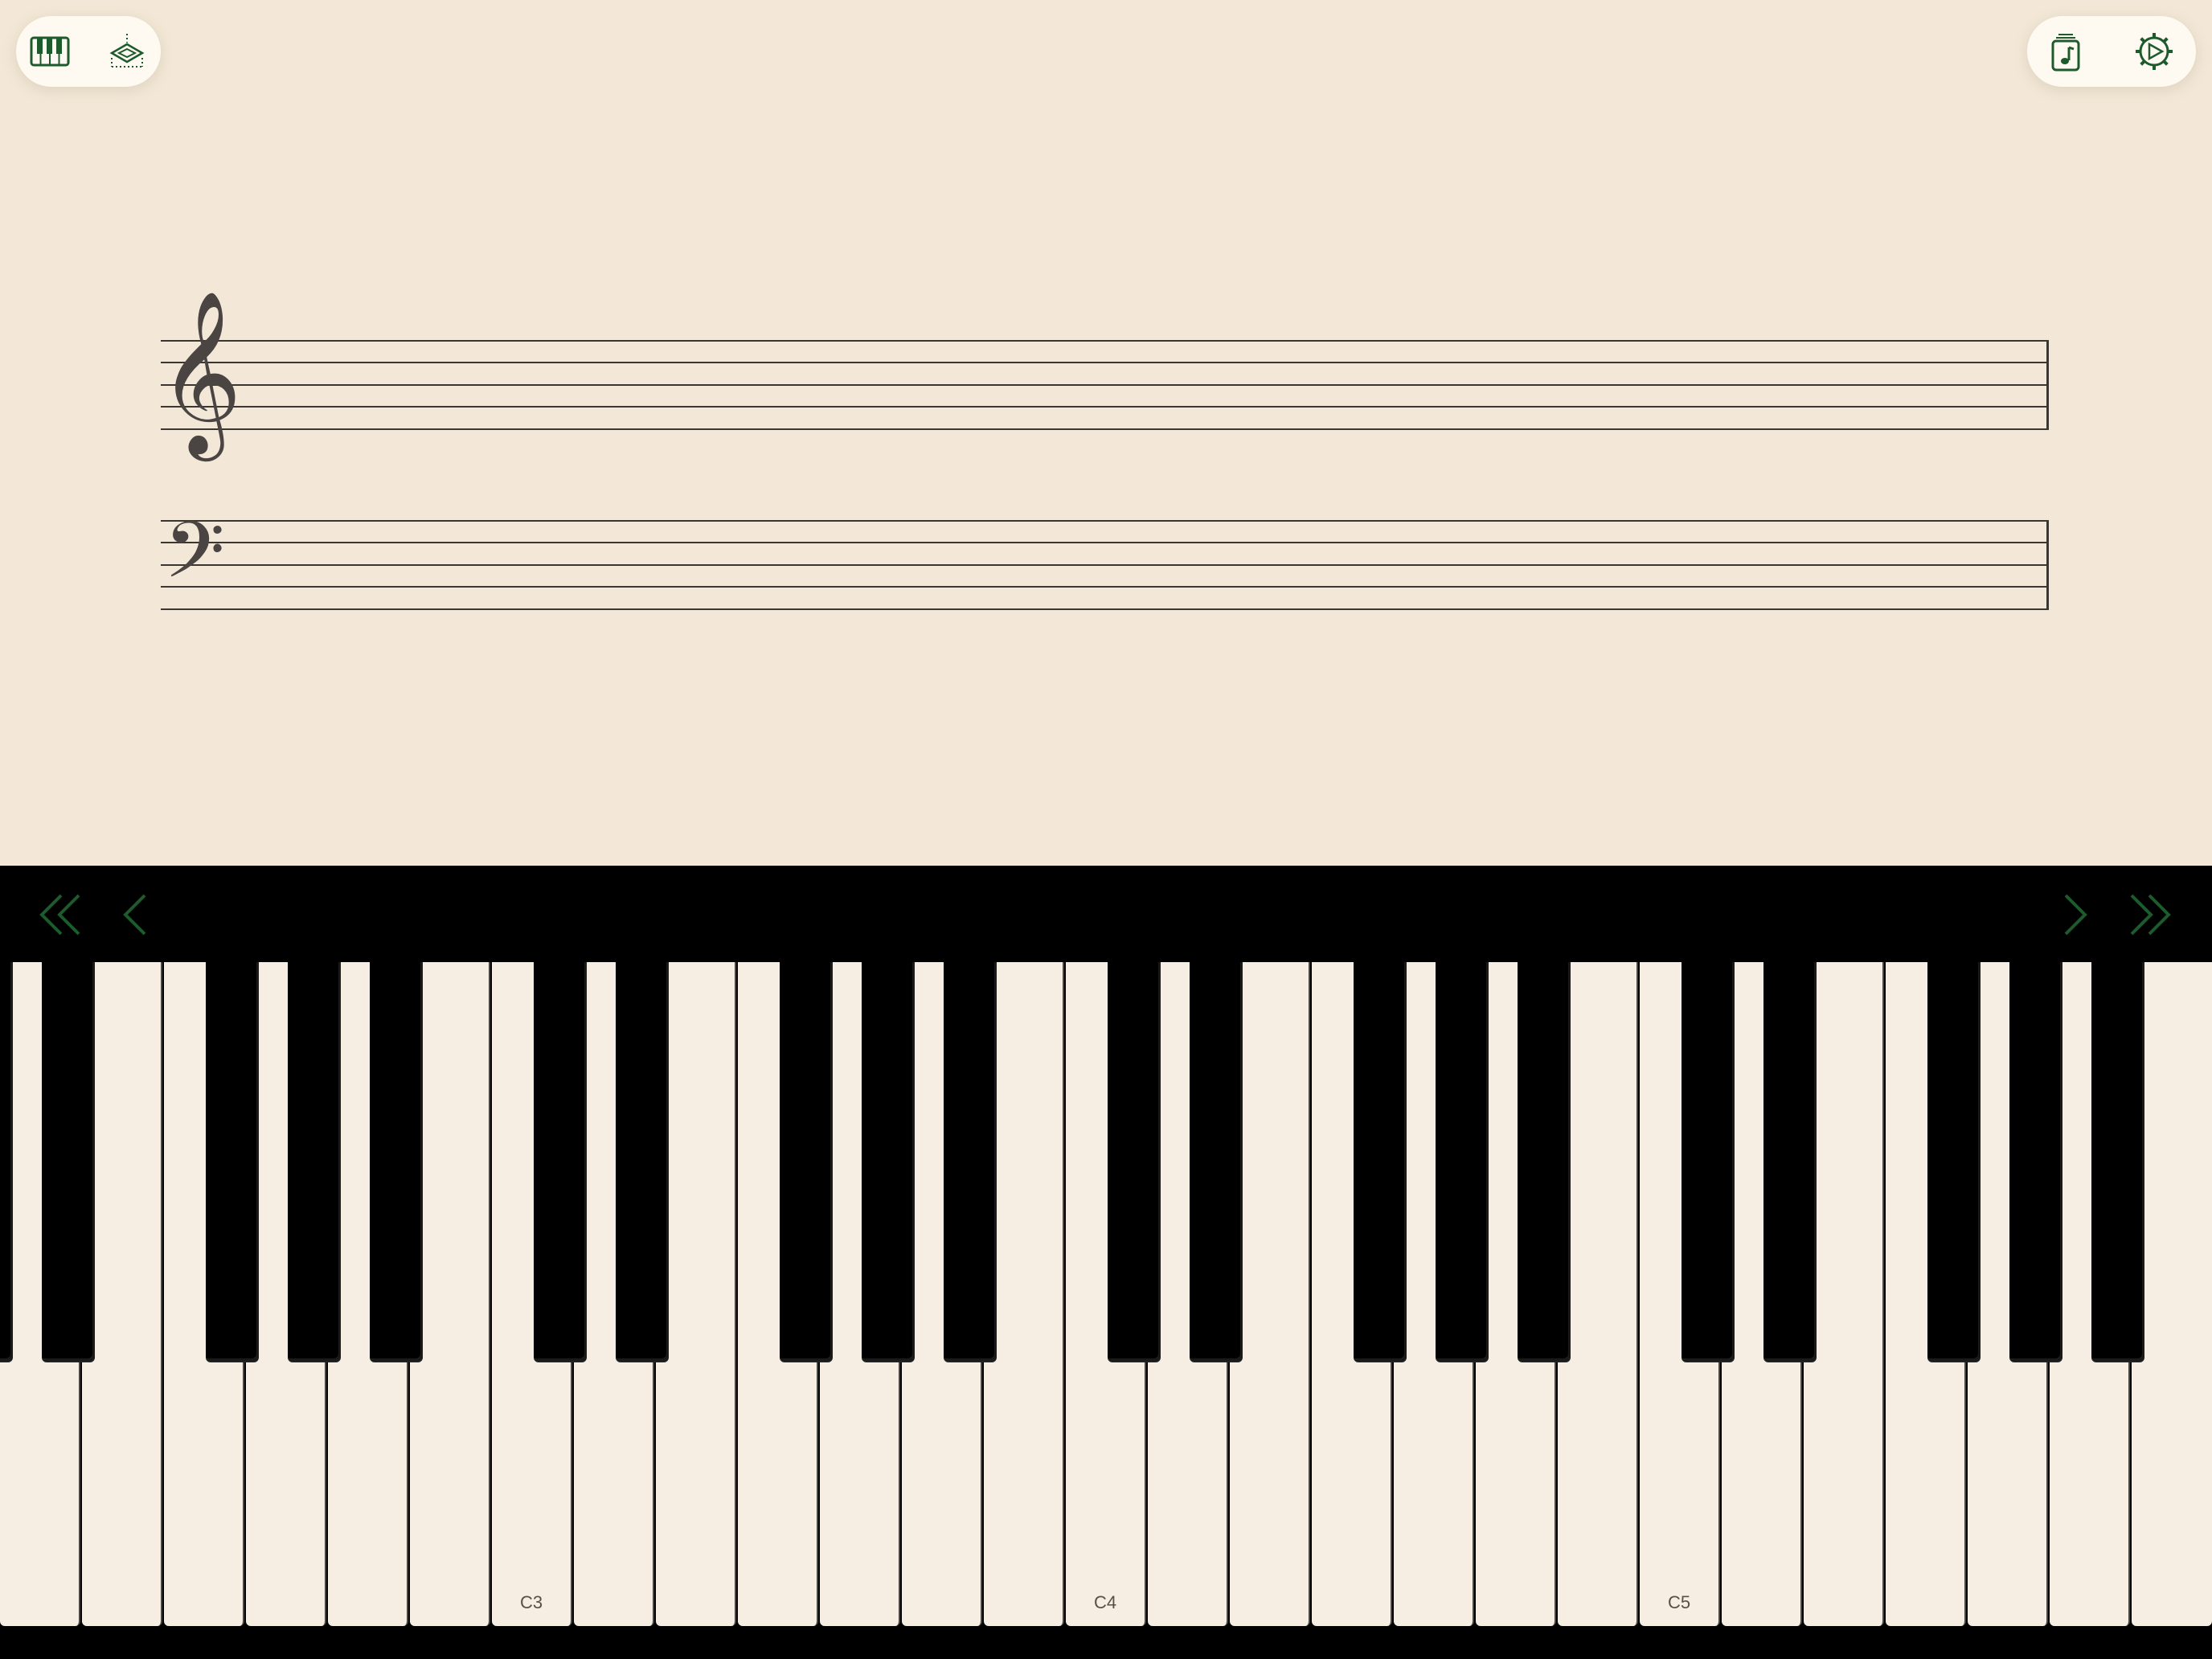 This screenshot has width=2212, height=1659. I want to click on right-toolbar, so click(2111, 51).